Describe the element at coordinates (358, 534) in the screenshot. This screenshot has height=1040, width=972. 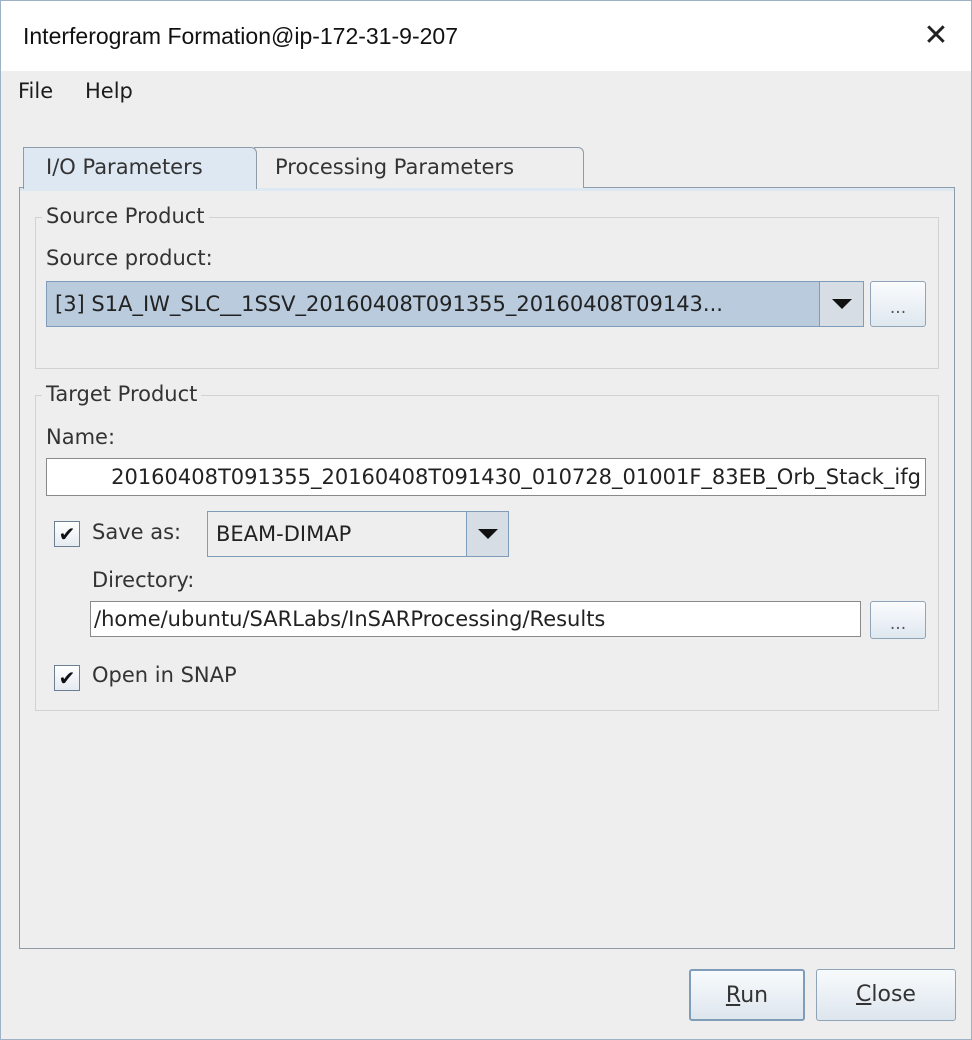
I see `save-format-select: BEAM-DIMAP` at that location.